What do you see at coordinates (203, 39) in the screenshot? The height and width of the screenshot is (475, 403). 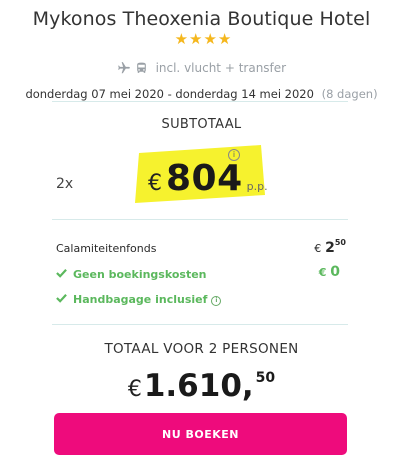 I see `star-rating: ★★★★` at bounding box center [203, 39].